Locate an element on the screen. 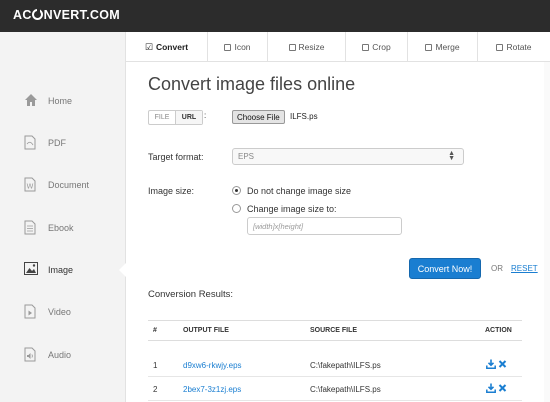 This screenshot has width=550, height=402. tab-label: Resize is located at coordinates (311, 47).